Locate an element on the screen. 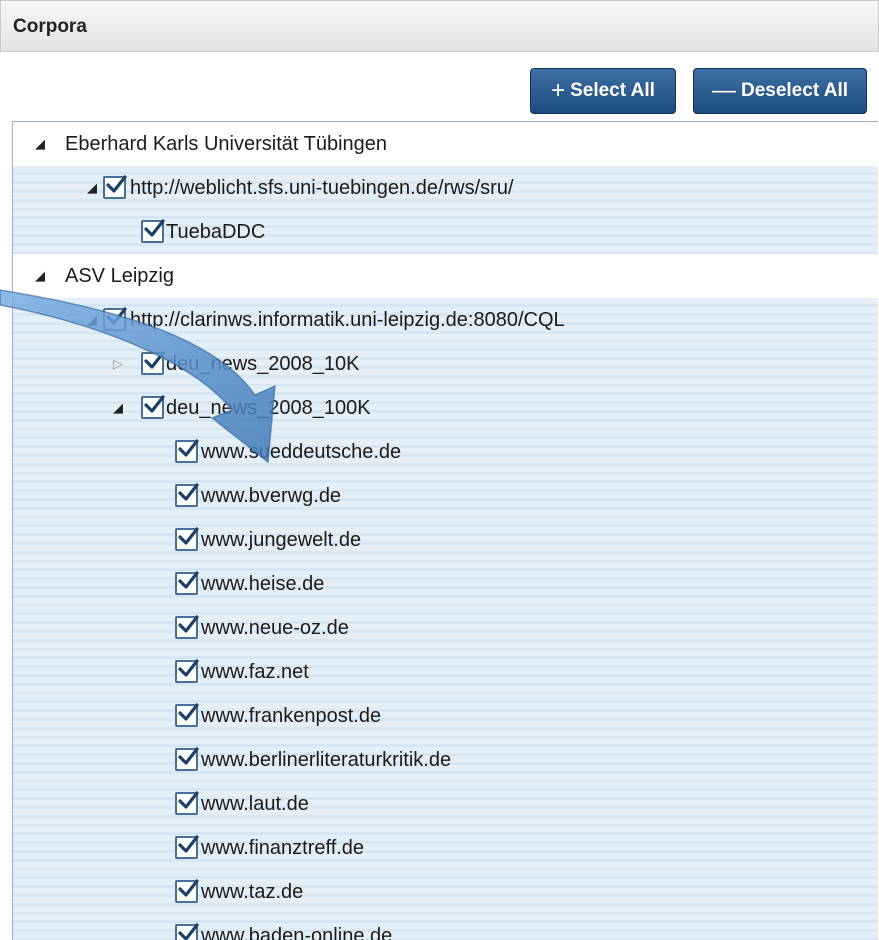 This screenshot has width=879, height=940. deselect-all-label: Deselect All is located at coordinates (794, 90).